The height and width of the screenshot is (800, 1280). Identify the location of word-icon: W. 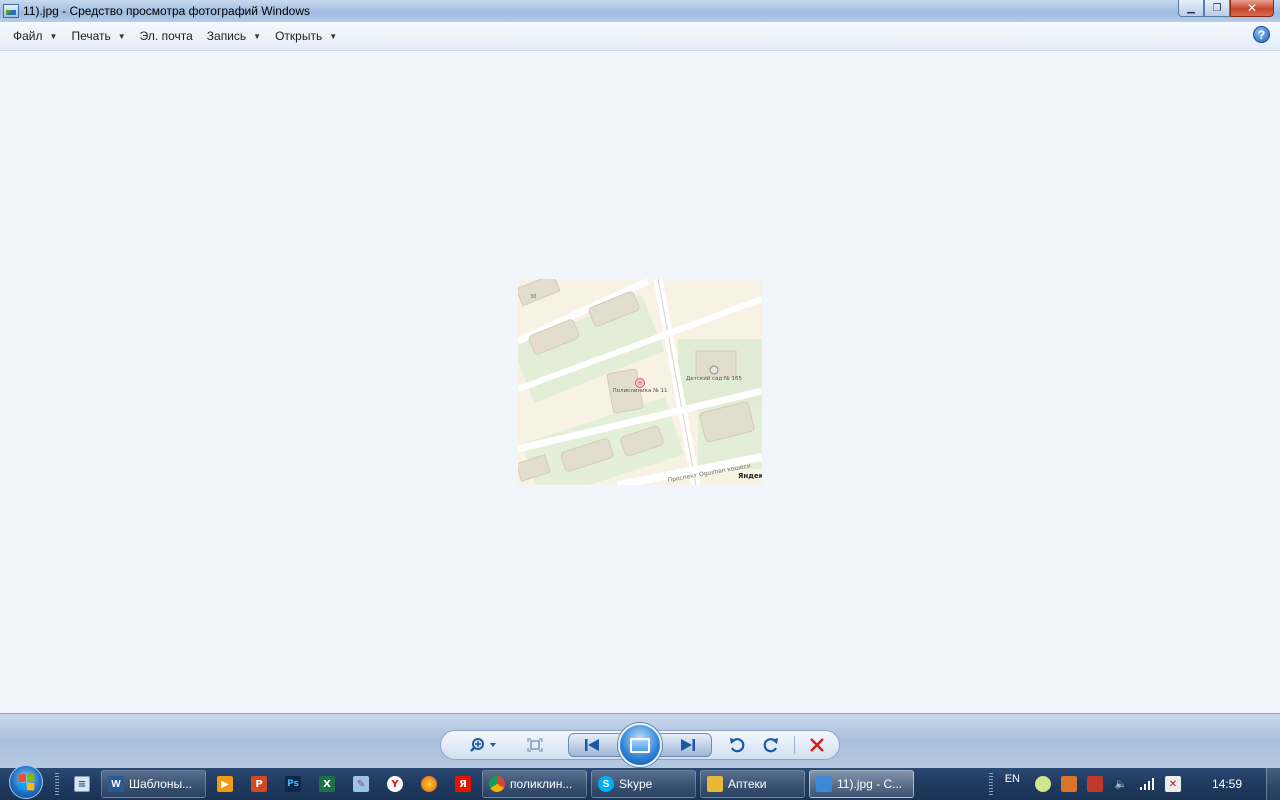
(116, 784).